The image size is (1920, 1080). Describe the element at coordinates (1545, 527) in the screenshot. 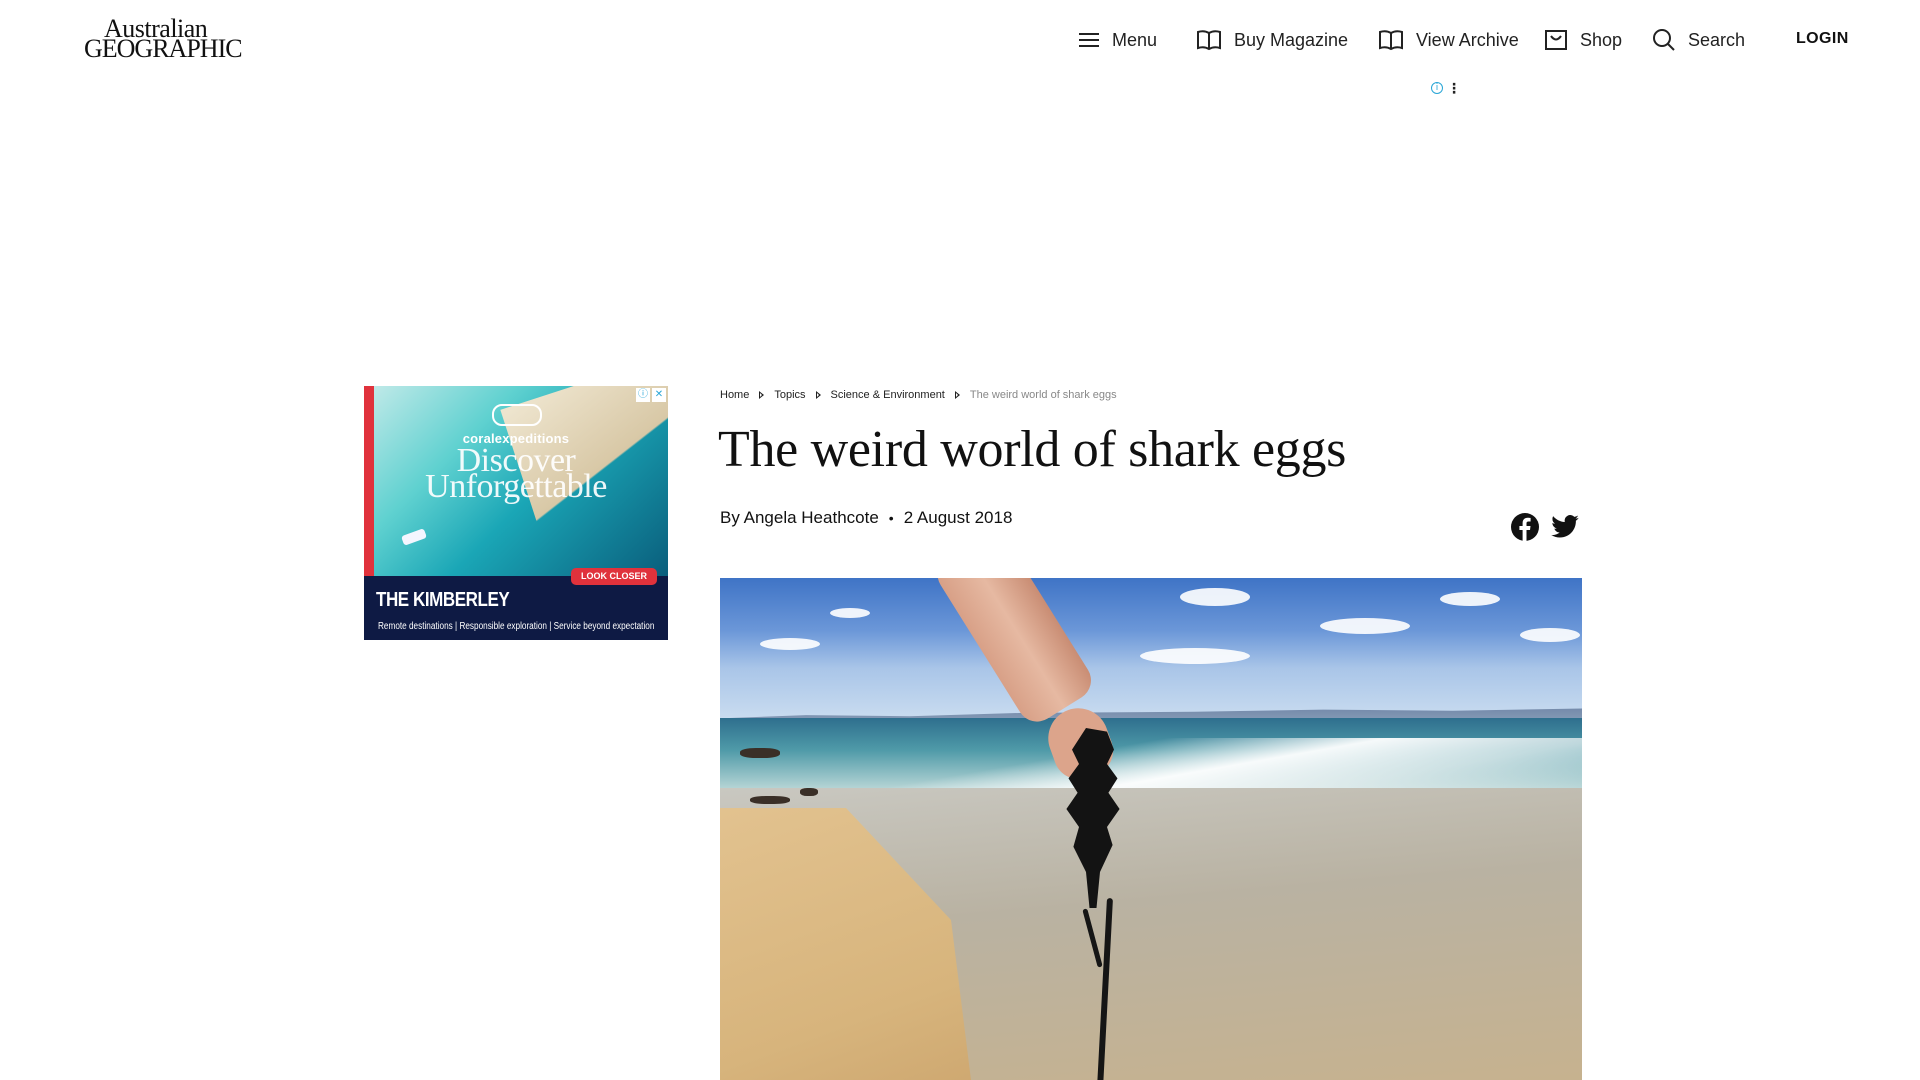

I see `share-buttons` at that location.